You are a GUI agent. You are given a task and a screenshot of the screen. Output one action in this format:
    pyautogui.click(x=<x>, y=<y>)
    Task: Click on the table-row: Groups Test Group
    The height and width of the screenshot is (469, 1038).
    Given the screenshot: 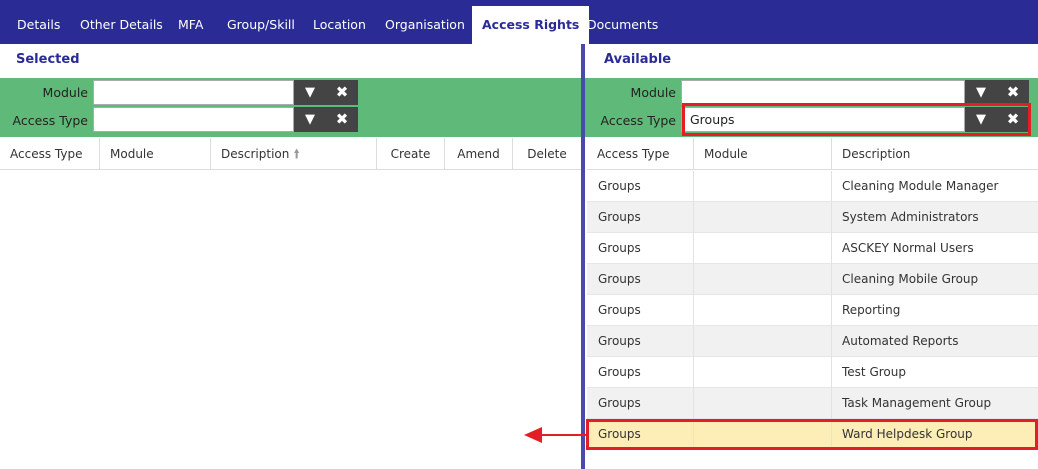 What is the action you would take?
    pyautogui.click(x=812, y=372)
    